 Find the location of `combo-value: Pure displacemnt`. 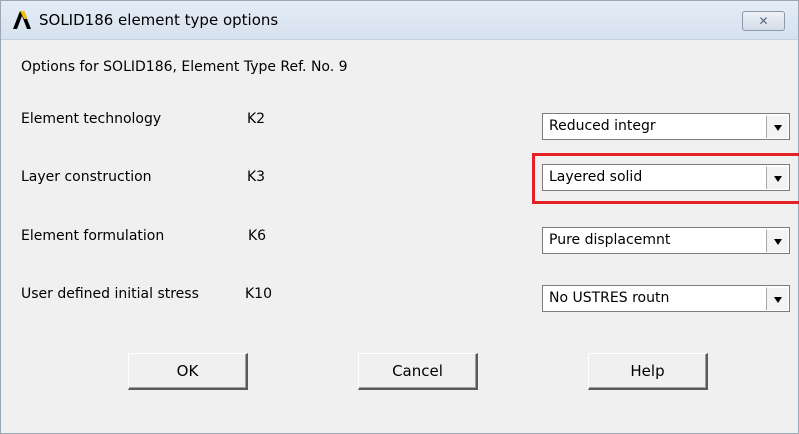

combo-value: Pure displacemnt is located at coordinates (610, 240).